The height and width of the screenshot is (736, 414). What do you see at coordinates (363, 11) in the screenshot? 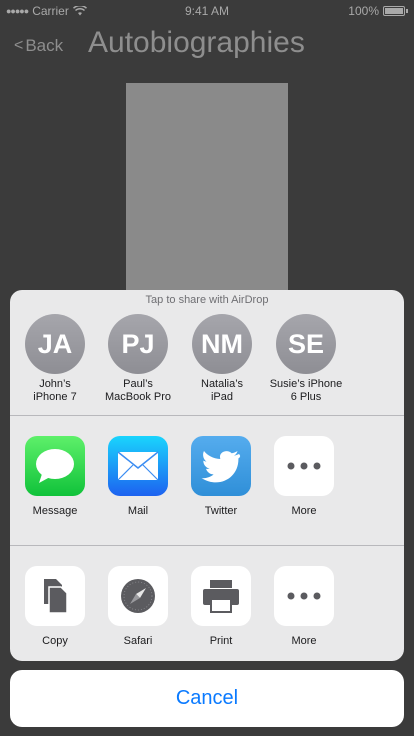
I see `battery-percent: 100%` at bounding box center [363, 11].